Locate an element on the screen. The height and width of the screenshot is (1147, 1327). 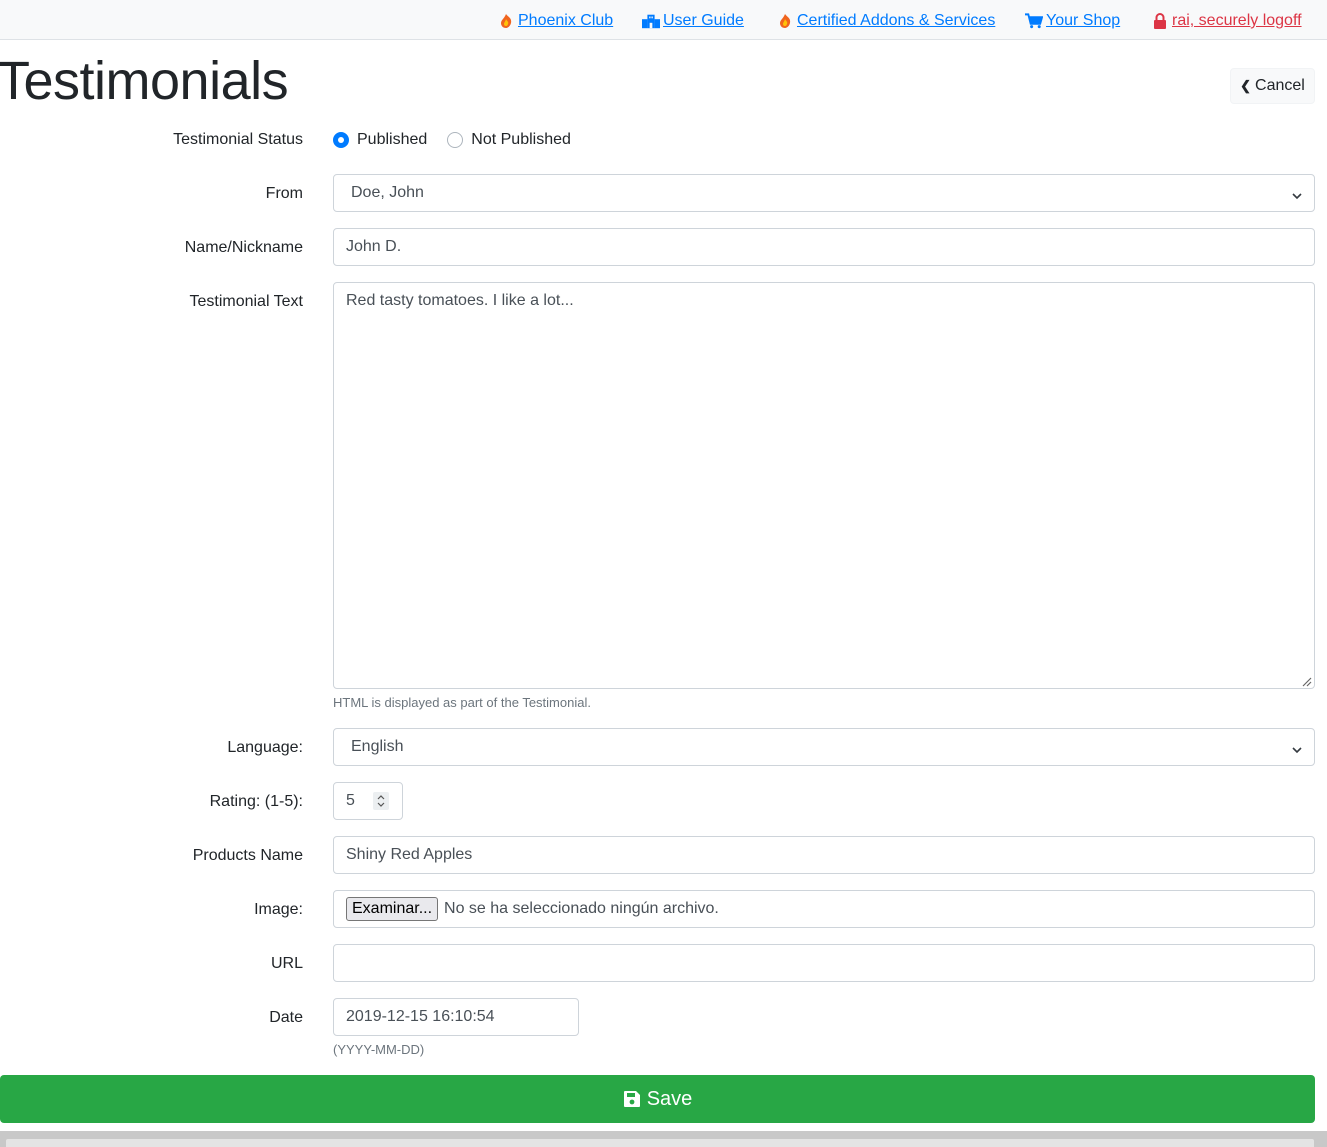
floppy-disk-icon is located at coordinates (632, 1099).